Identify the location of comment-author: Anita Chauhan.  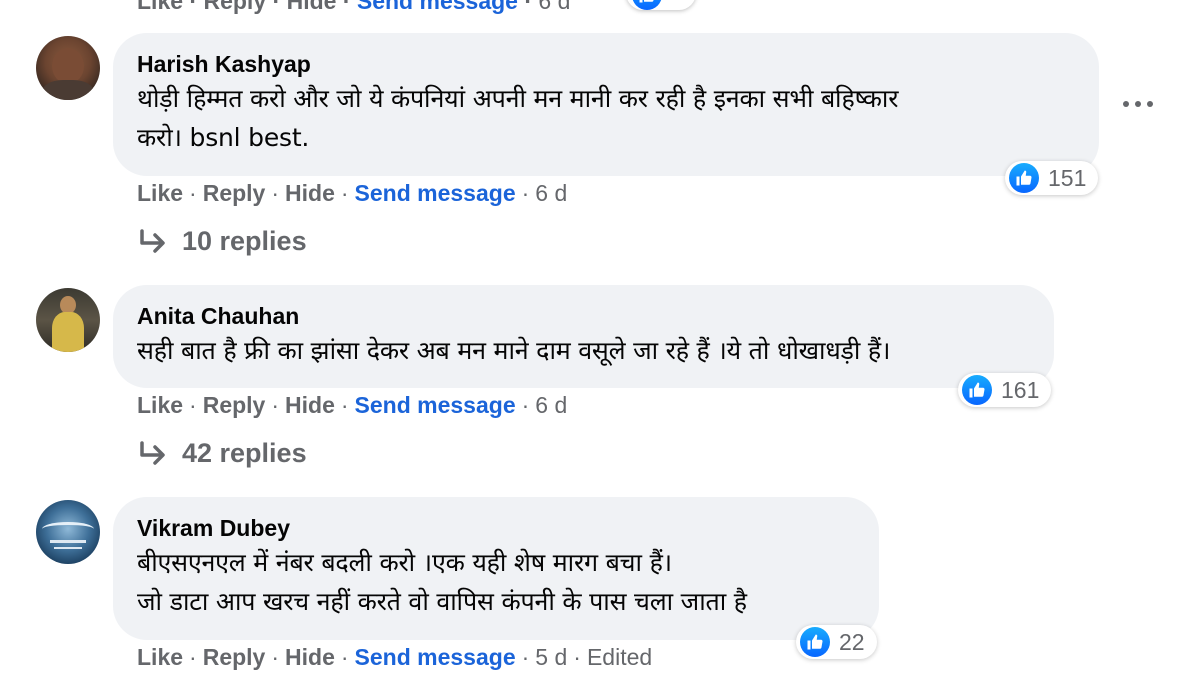
(583, 316).